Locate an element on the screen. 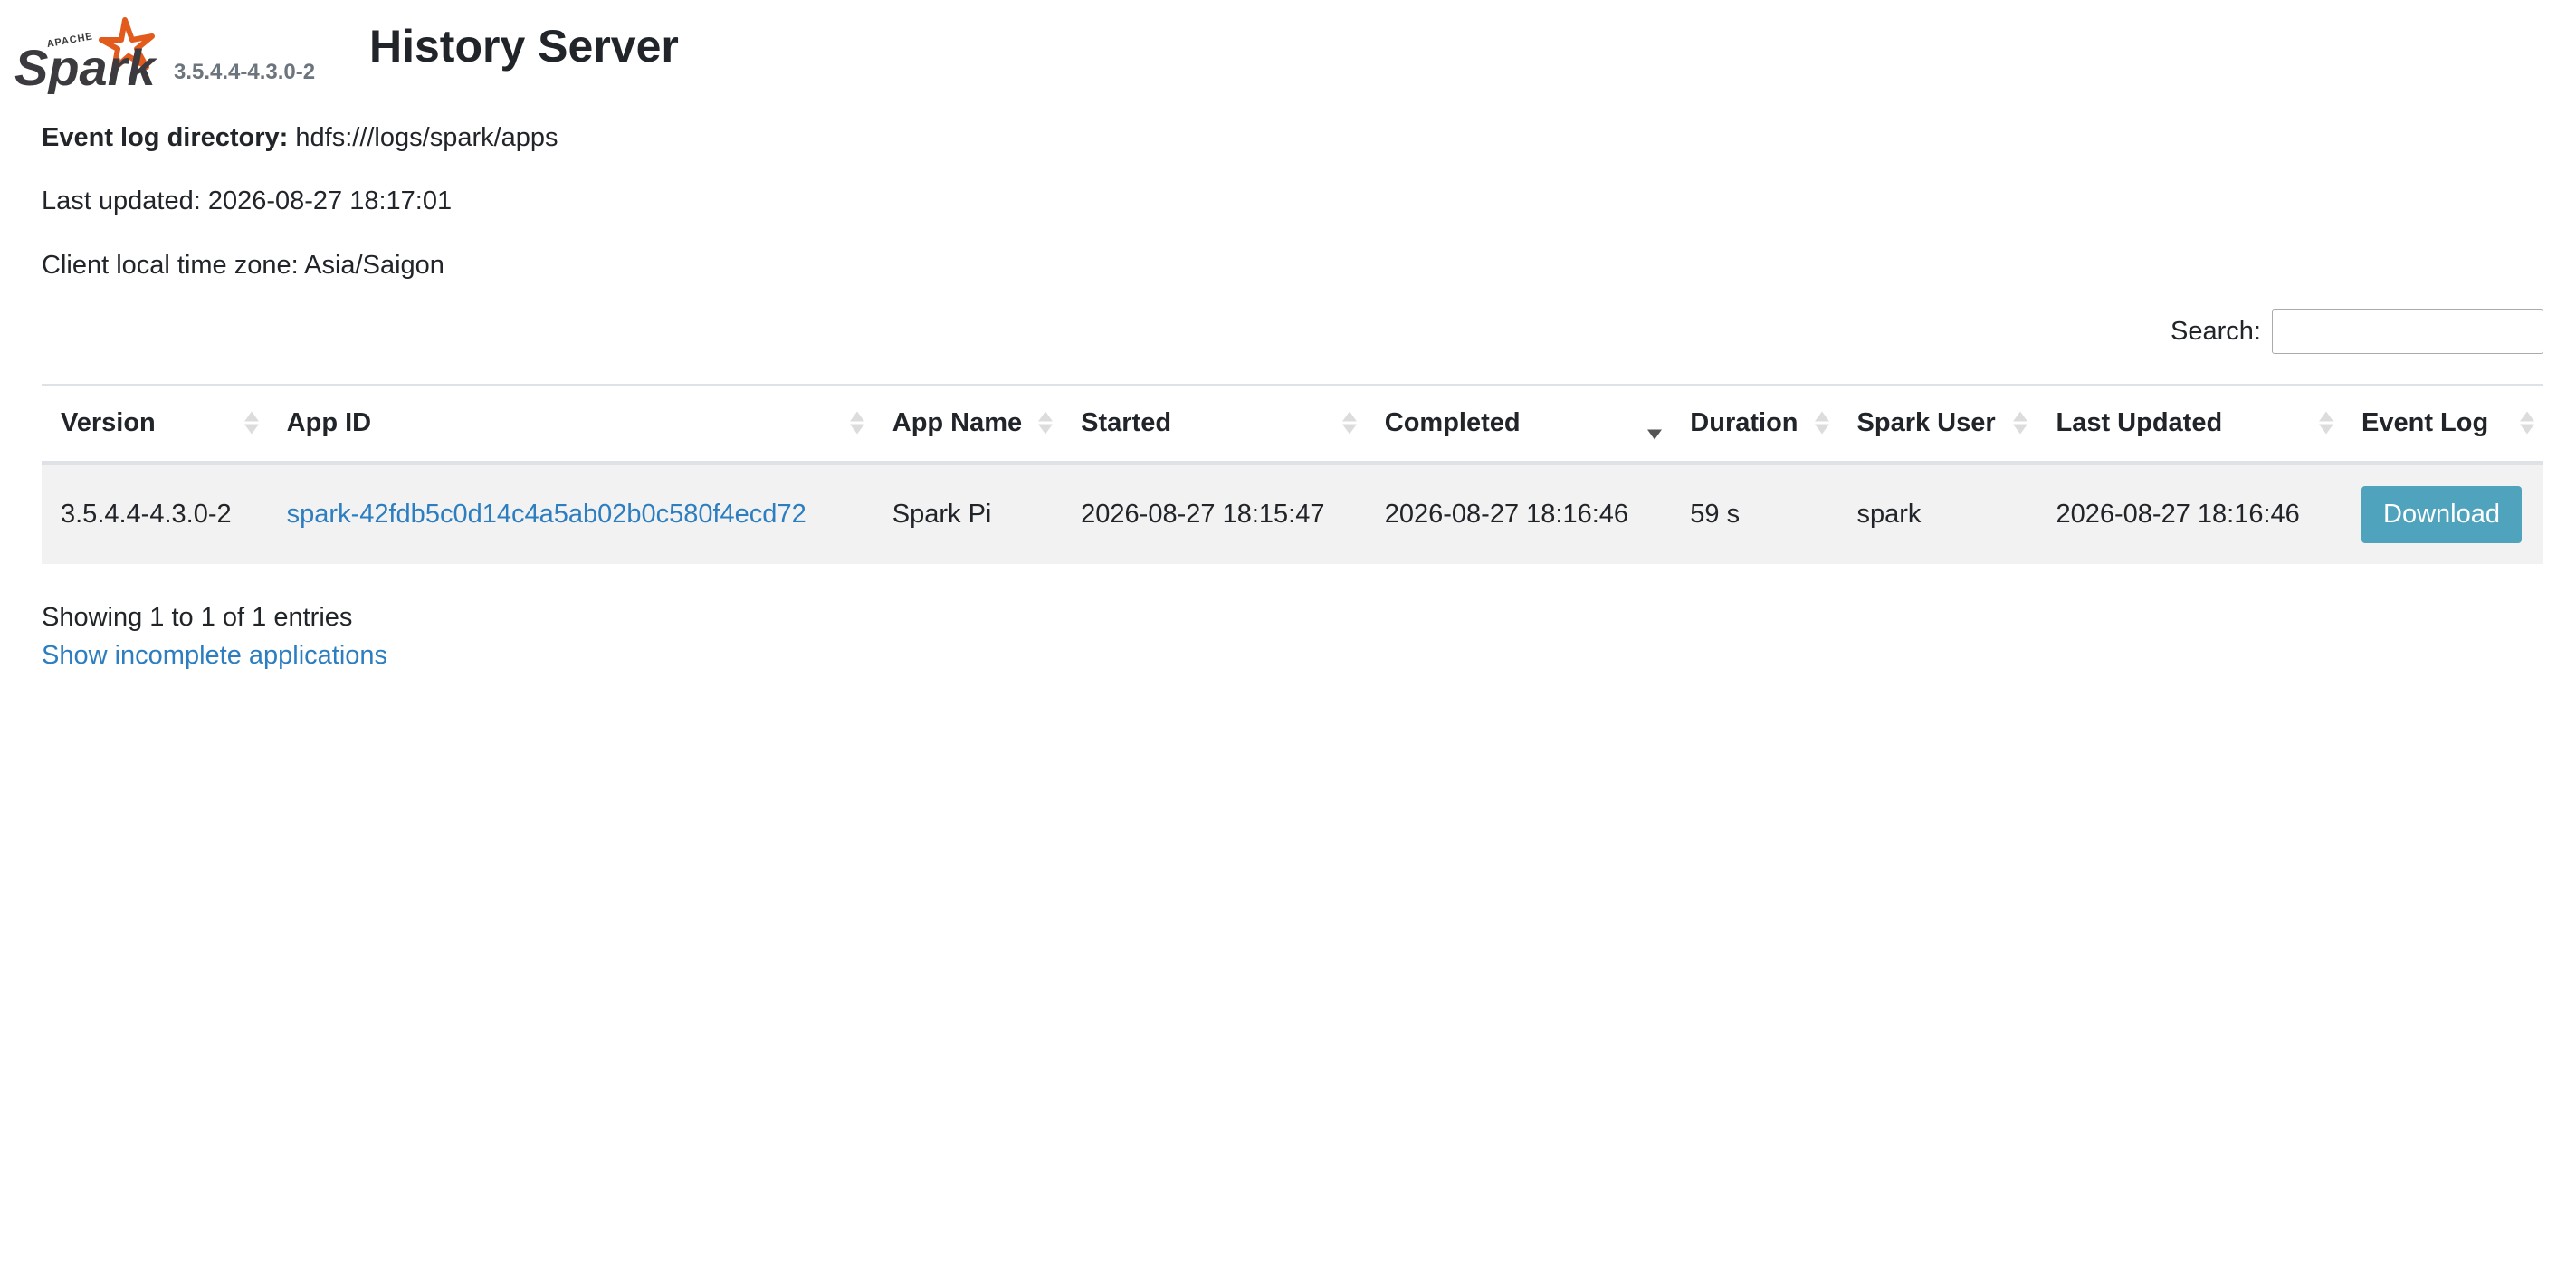 The image size is (2576, 1271). column-header-app-name: App Name is located at coordinates (968, 425).